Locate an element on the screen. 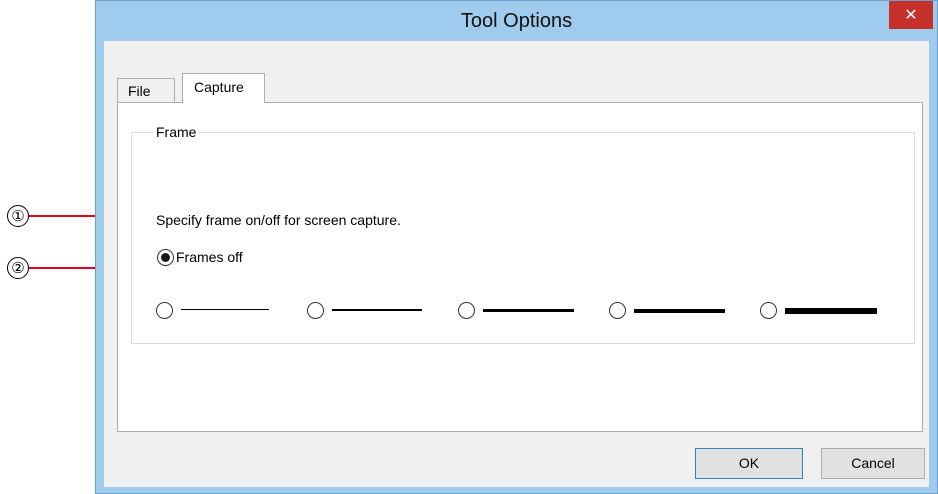  window-title: Tool Options is located at coordinates (516, 21).